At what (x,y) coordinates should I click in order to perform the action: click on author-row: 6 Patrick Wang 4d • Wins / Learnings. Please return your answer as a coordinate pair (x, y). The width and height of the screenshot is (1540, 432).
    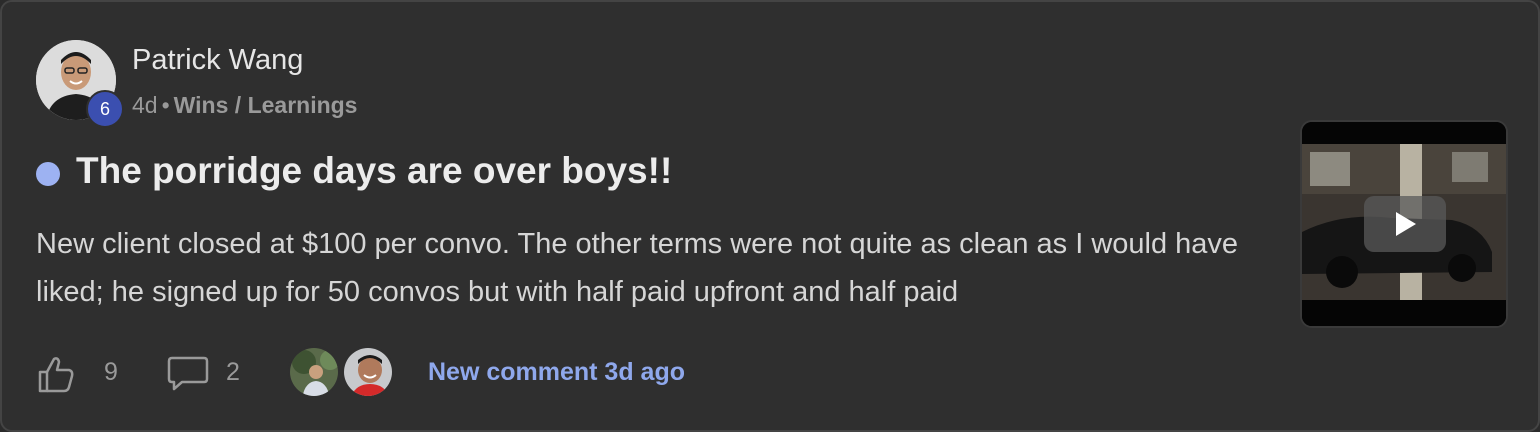
    Looking at the image, I should click on (336, 84).